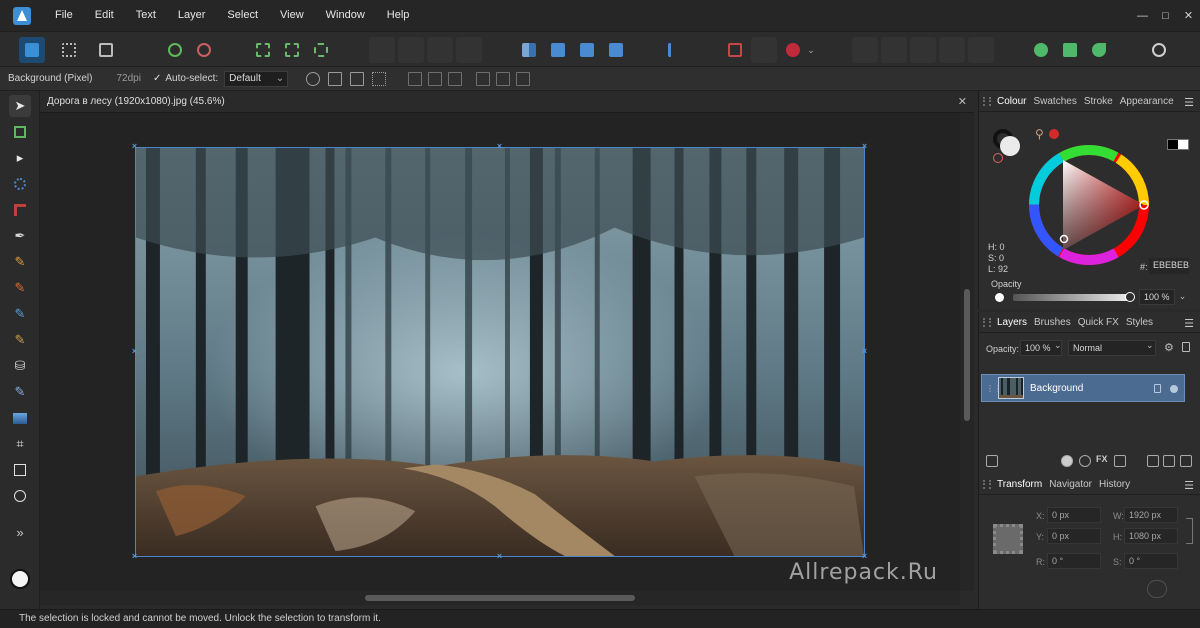 Image resolution: width=1200 pixels, height=628 pixels. I want to click on tab-brushes: Brushes, so click(1052, 322).